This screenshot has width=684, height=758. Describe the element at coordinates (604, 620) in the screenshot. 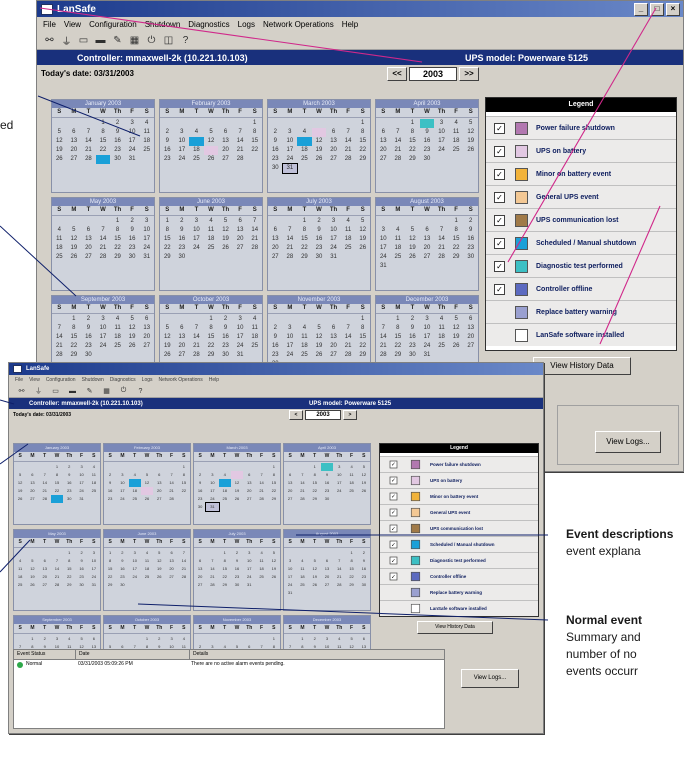

I see `normal-event-title: Normal event` at that location.